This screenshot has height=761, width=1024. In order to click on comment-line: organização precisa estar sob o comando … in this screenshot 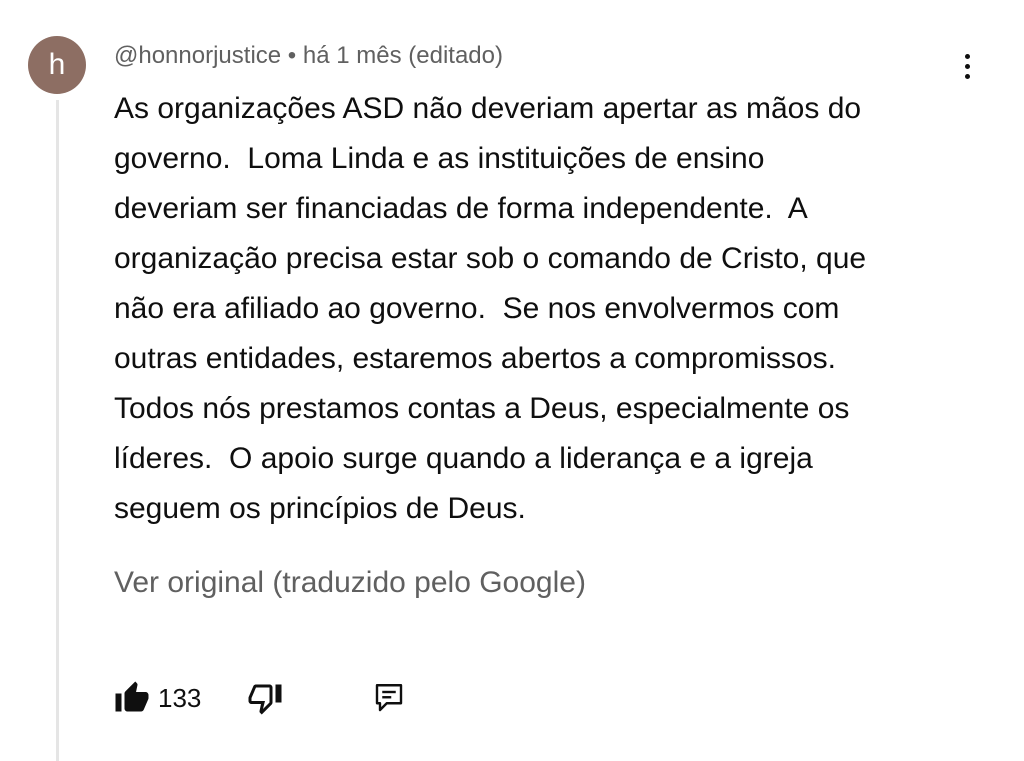, I will do `click(490, 258)`.